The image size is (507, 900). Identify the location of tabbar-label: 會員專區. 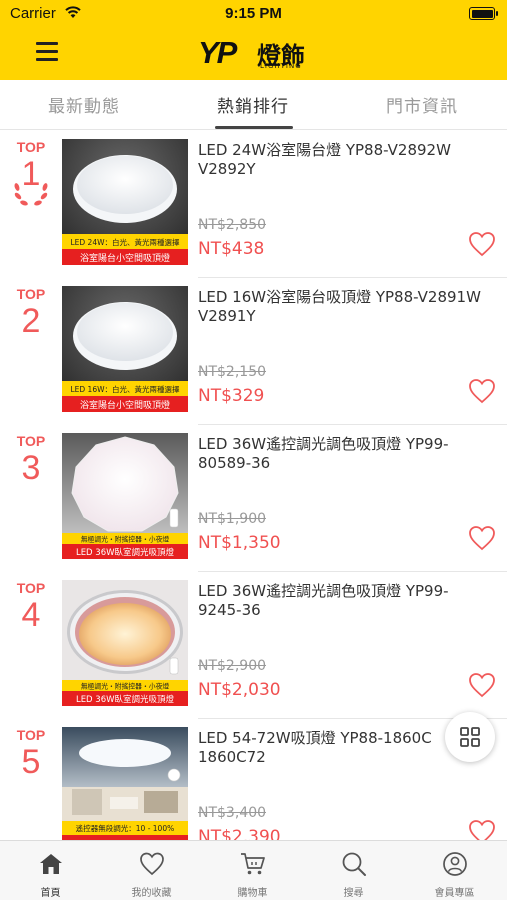
(454, 893).